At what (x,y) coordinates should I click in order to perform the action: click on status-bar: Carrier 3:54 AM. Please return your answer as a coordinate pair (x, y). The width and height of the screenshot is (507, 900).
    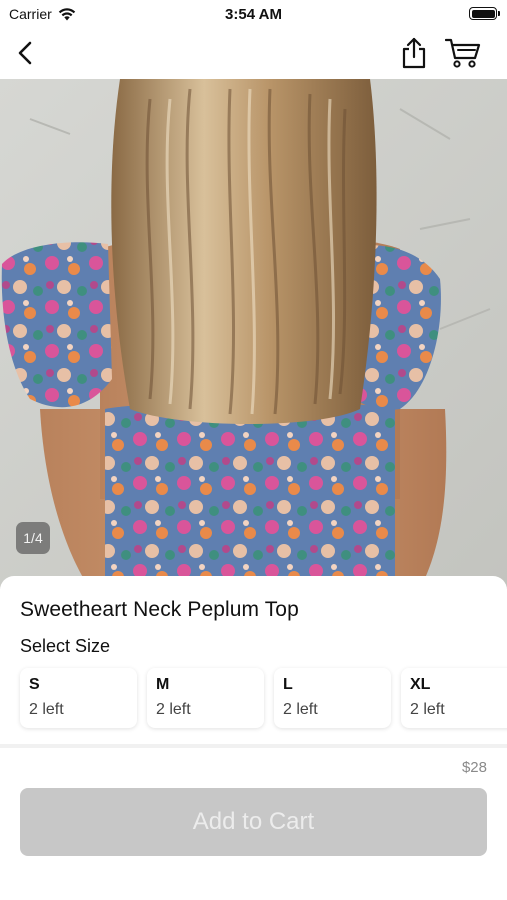
    Looking at the image, I should click on (253, 14).